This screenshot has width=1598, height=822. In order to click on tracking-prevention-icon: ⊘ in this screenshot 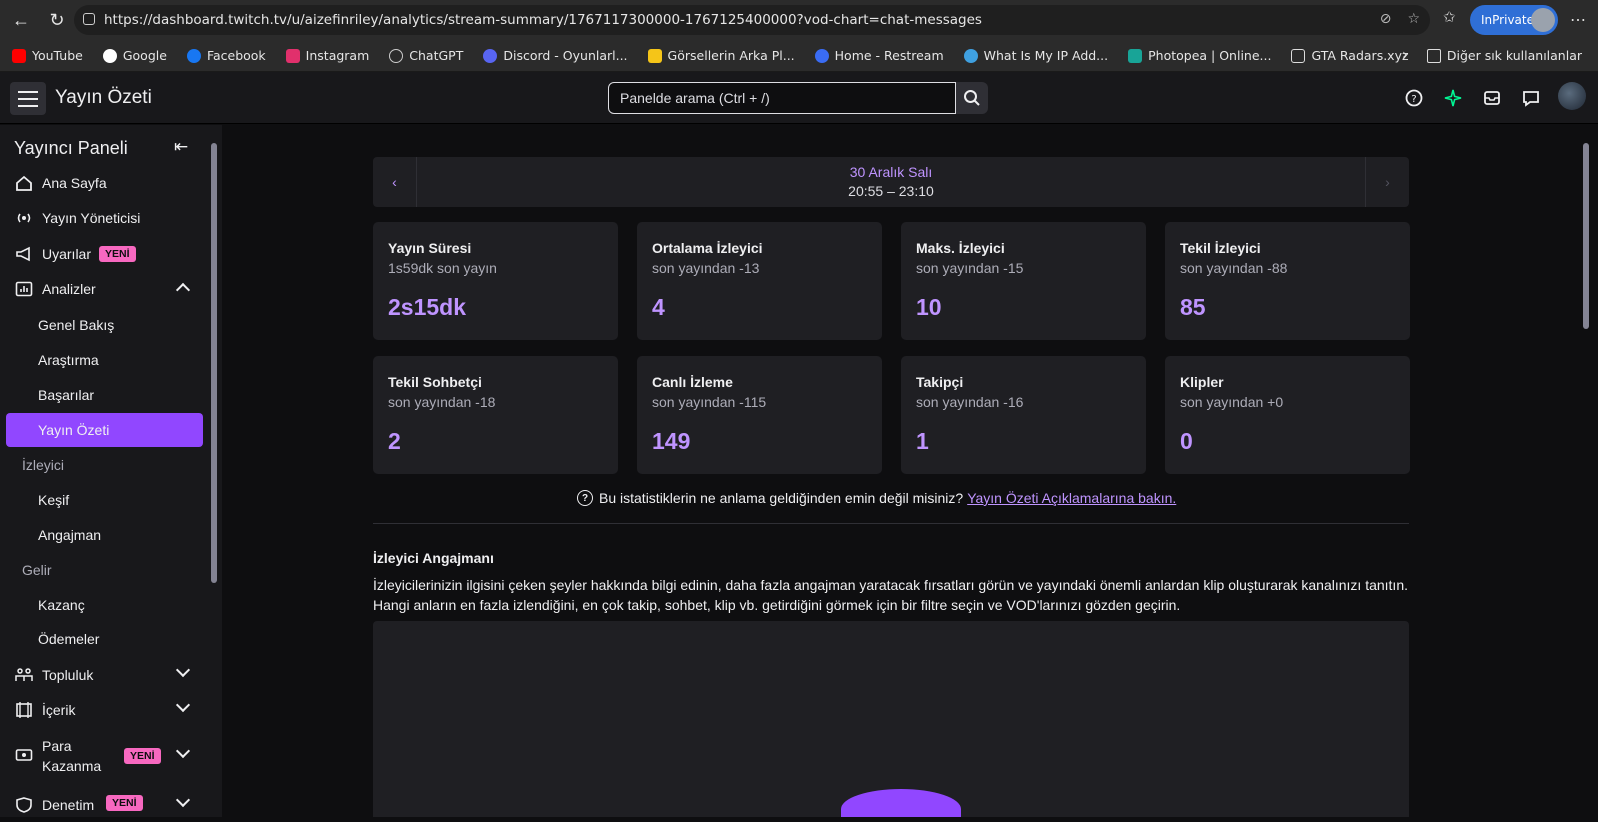, I will do `click(1386, 19)`.